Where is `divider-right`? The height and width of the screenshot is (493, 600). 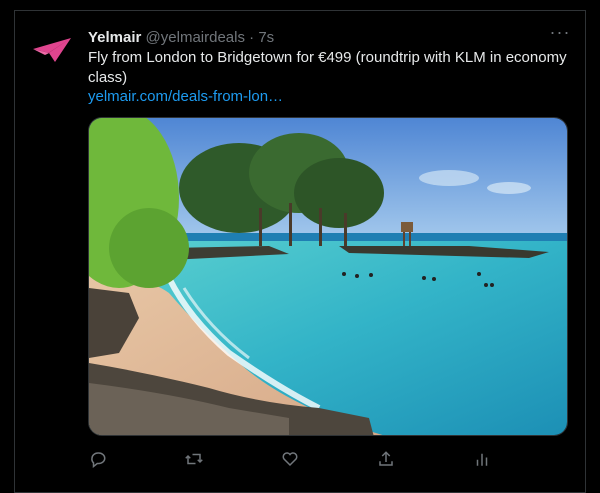
divider-right is located at coordinates (585, 251).